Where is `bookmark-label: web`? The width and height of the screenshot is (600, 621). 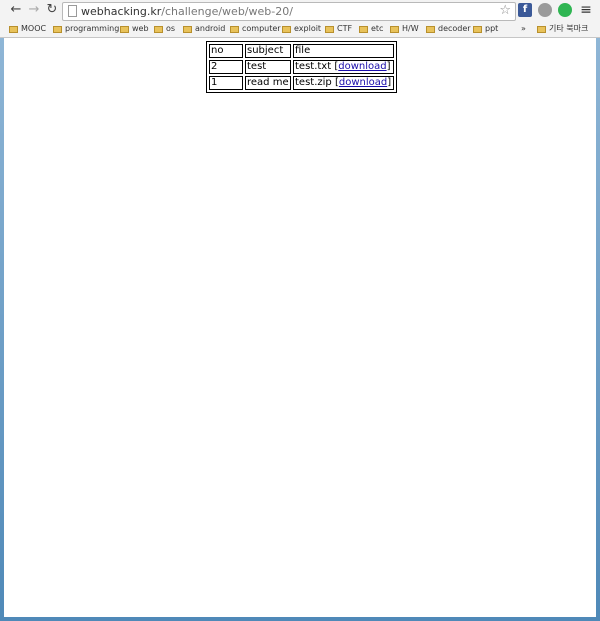 bookmark-label: web is located at coordinates (140, 28).